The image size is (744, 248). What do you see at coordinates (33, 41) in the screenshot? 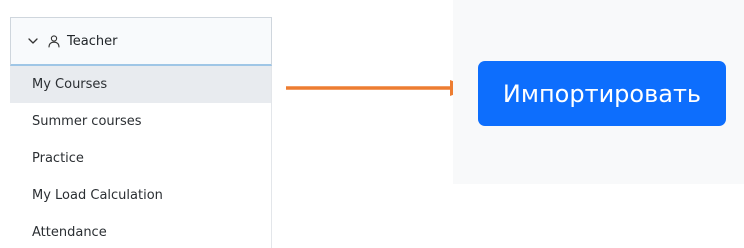
I see `chevron-down-icon` at bounding box center [33, 41].